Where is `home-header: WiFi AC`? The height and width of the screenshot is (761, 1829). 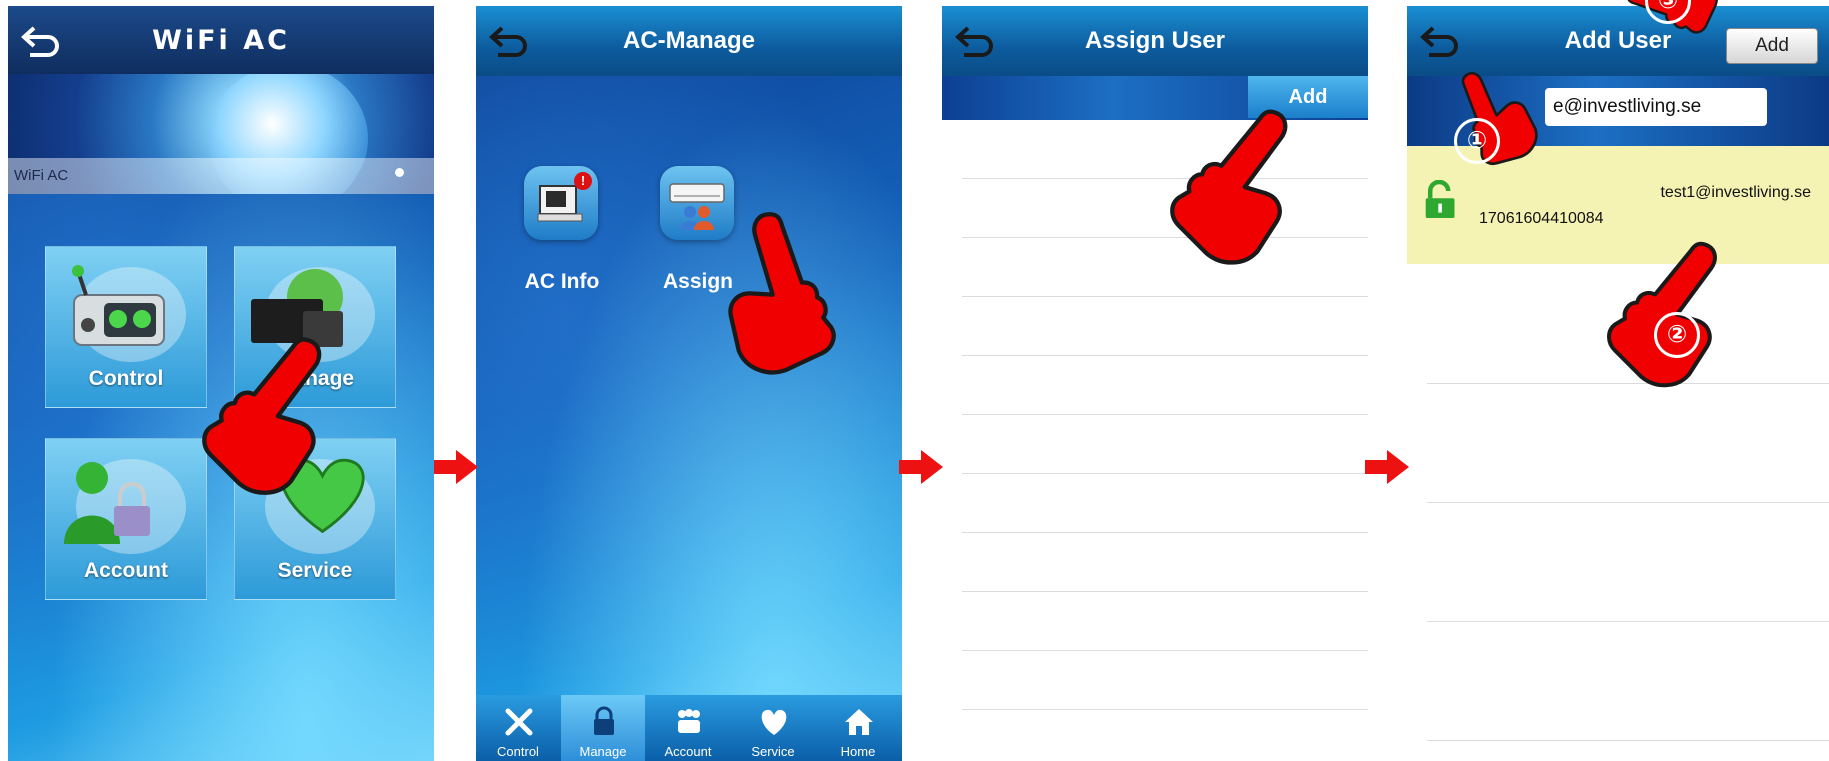 home-header: WiFi AC is located at coordinates (221, 40).